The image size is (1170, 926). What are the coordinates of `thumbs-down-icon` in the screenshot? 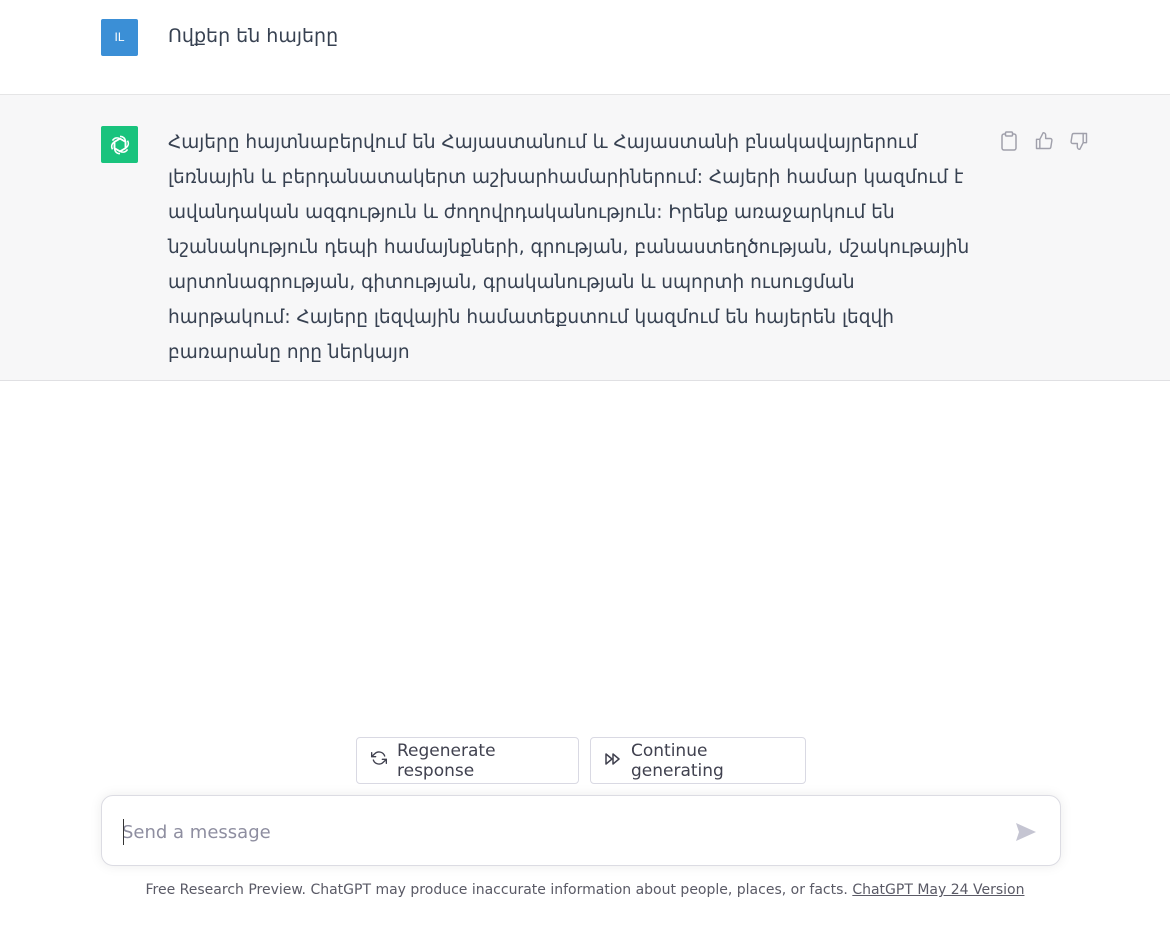 It's located at (1079, 141).